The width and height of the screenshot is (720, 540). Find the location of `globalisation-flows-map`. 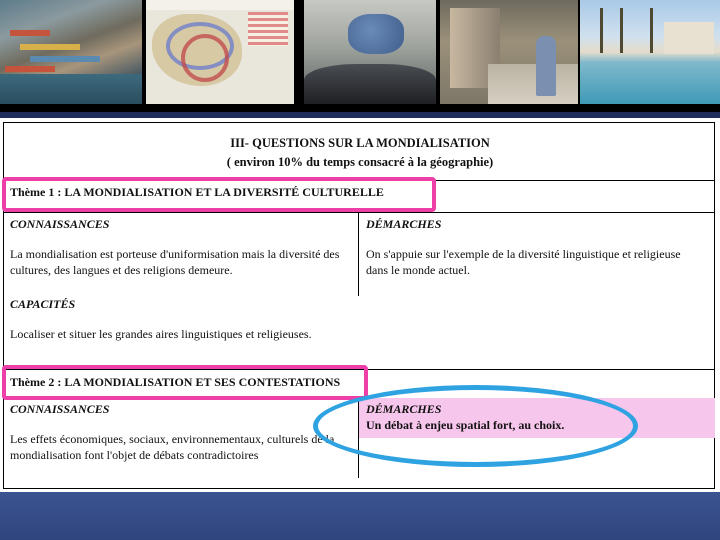

globalisation-flows-map is located at coordinates (220, 52).